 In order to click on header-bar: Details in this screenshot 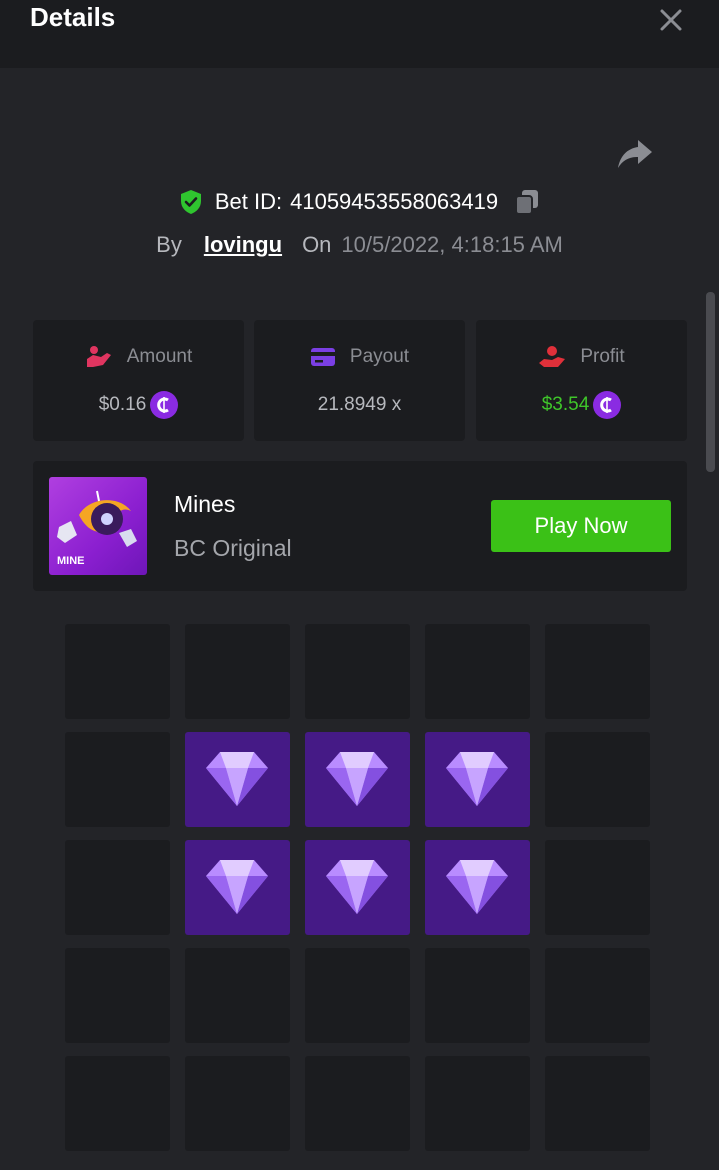, I will do `click(359, 34)`.